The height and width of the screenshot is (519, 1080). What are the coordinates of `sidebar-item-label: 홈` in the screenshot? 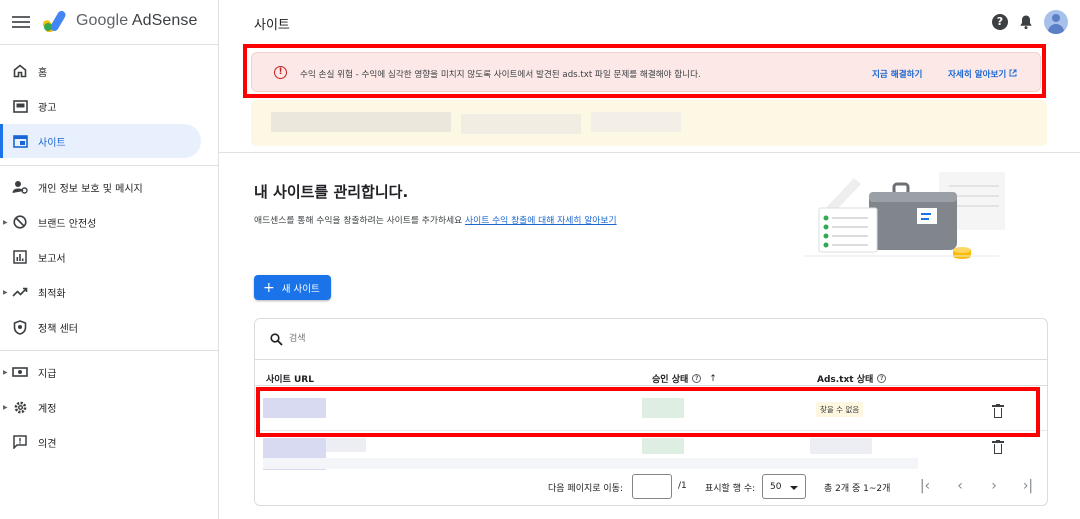 It's located at (43, 73).